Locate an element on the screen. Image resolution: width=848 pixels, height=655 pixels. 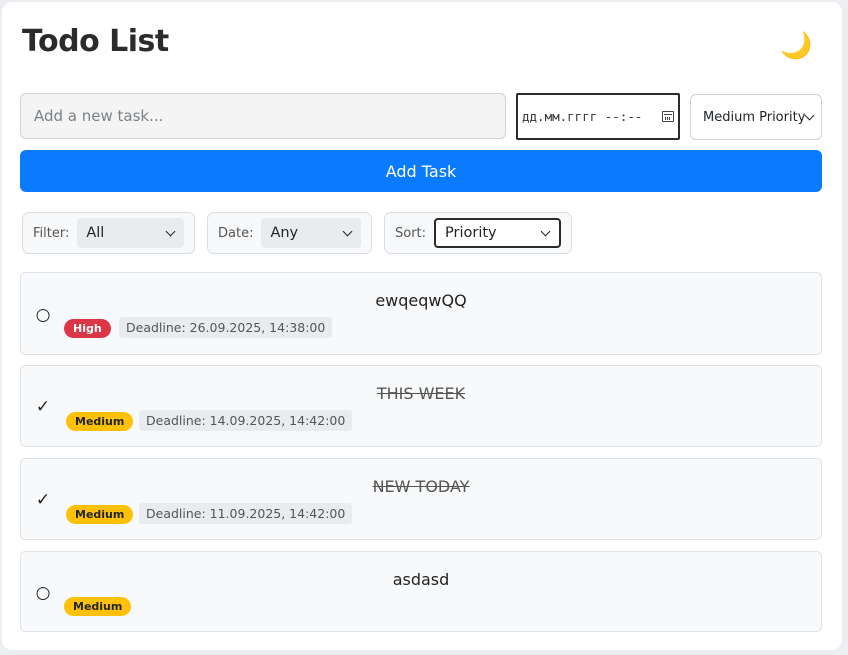
priority-select-value: Medium Priority is located at coordinates (754, 117).